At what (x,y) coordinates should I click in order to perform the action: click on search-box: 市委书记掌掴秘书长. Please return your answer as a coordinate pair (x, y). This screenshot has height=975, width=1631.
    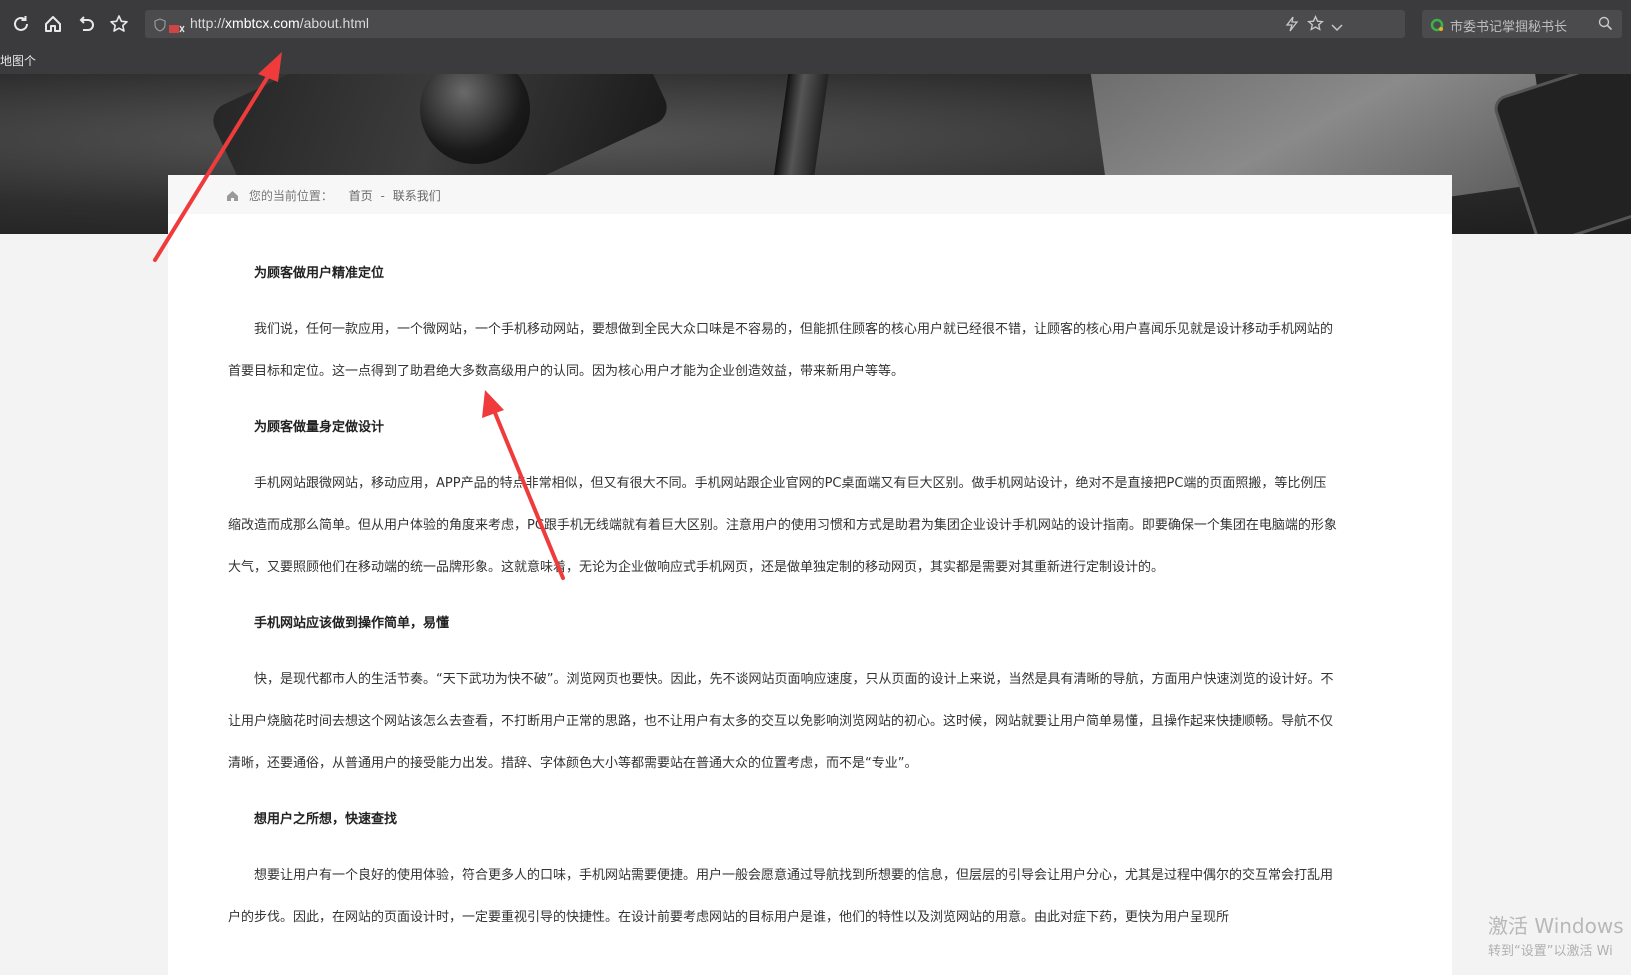
    Looking at the image, I should click on (1522, 24).